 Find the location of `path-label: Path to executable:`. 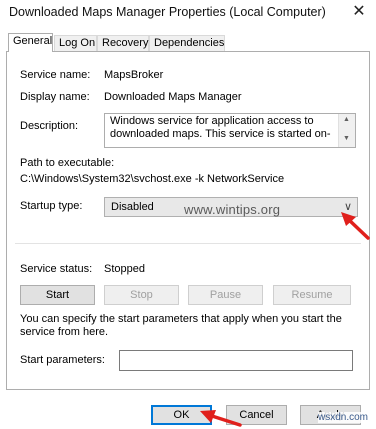

path-label: Path to executable: is located at coordinates (67, 163).